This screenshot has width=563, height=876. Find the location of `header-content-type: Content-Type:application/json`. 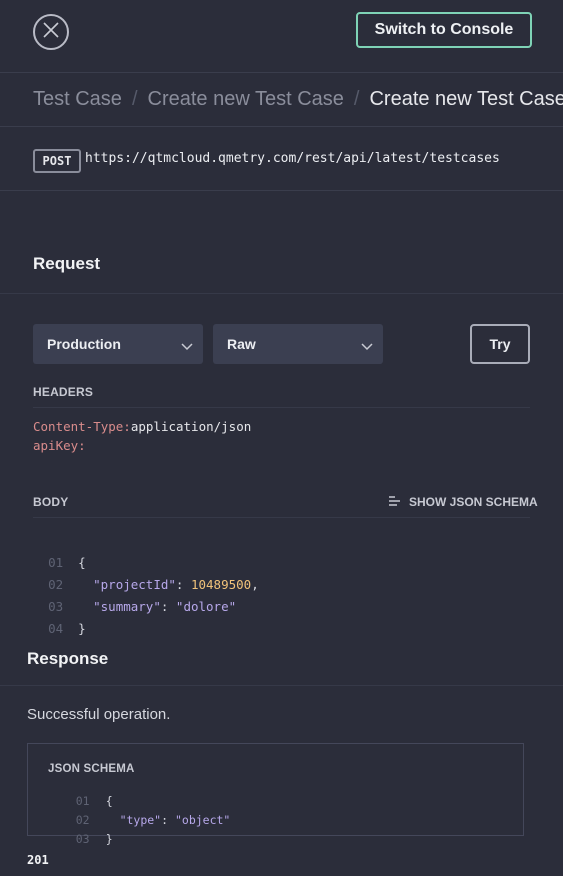

header-content-type: Content-Type:application/json is located at coordinates (142, 426).